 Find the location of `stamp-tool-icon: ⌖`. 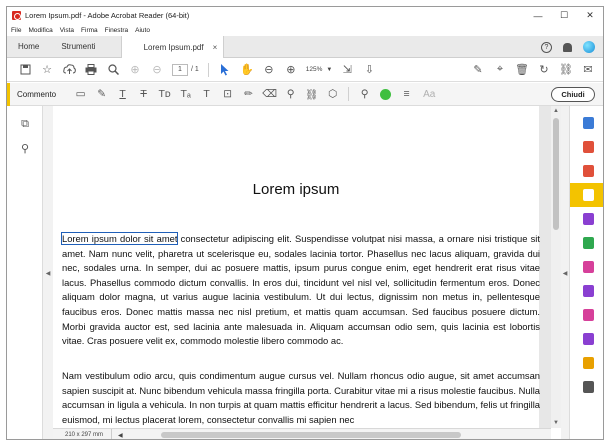

stamp-tool-icon: ⌖ is located at coordinates (500, 70).